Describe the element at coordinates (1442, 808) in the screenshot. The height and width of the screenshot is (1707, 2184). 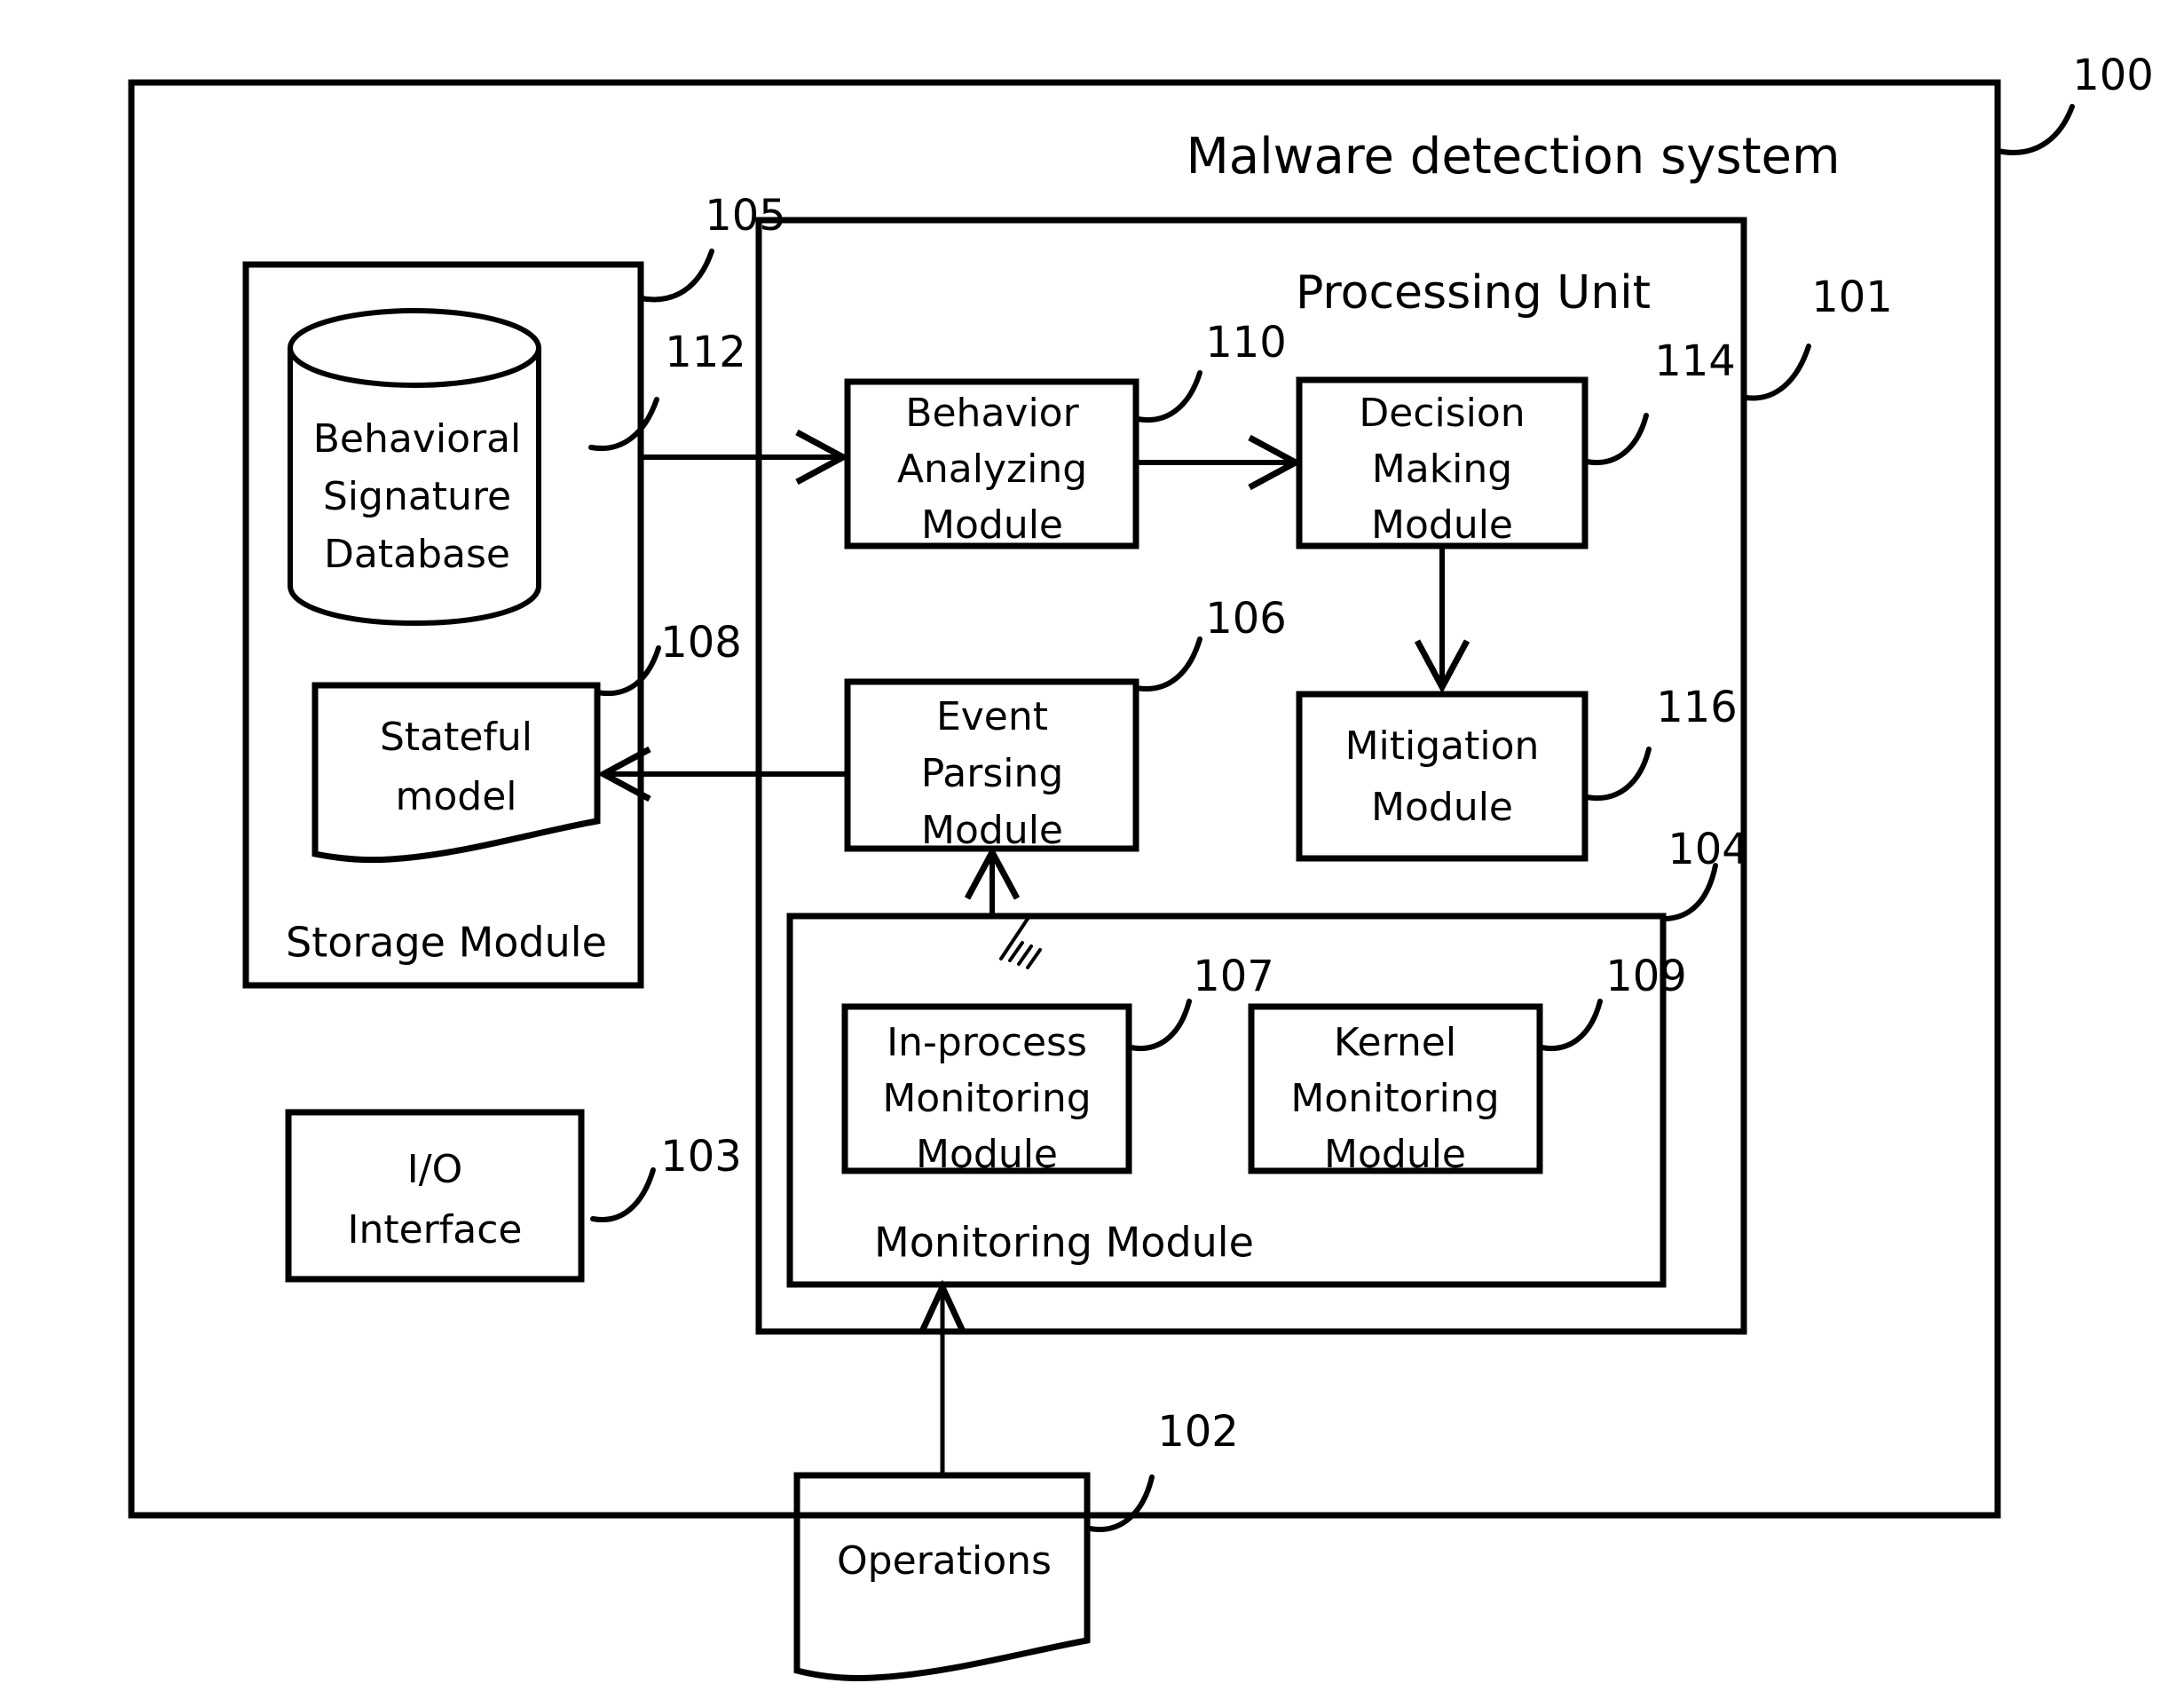
I see `mitigation-module-line2: Module` at that location.